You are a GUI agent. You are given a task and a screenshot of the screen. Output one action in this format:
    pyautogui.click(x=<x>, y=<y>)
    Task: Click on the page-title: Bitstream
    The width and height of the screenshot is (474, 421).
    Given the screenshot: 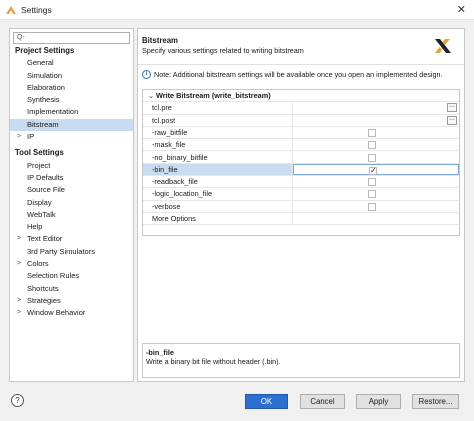 What is the action you would take?
    pyautogui.click(x=160, y=40)
    